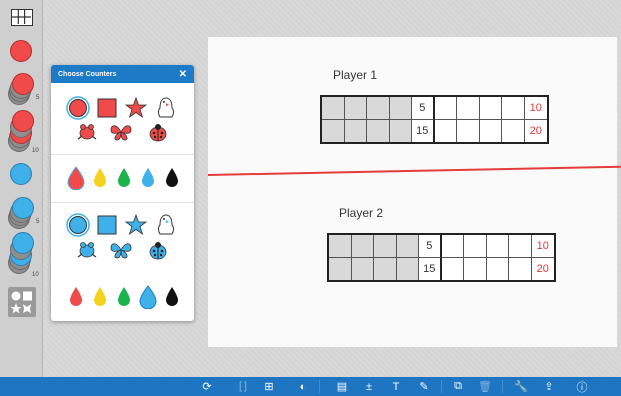 The width and height of the screenshot is (621, 396). I want to click on red-stack-10-count: 10, so click(35, 151).